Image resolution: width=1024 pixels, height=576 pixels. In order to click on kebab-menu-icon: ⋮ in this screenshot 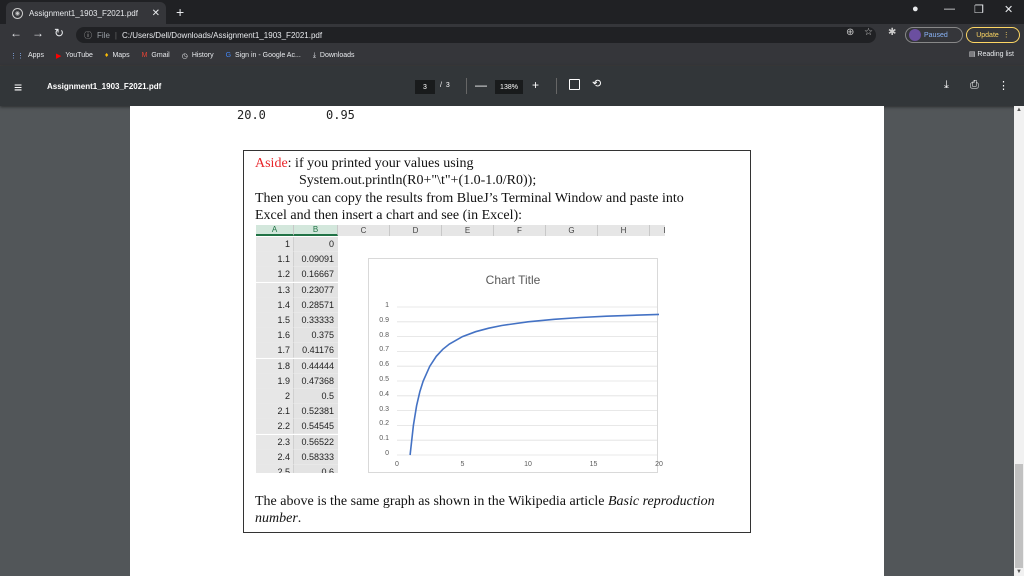, I will do `click(1006, 35)`.